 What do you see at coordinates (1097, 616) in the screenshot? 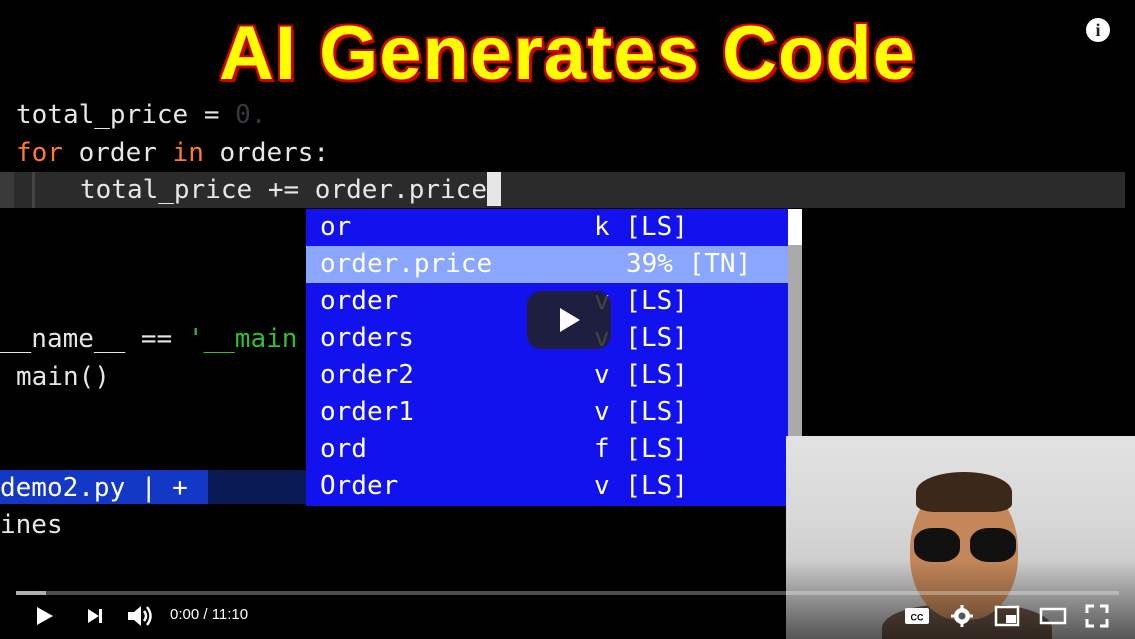
I see `fullscreen-icon` at bounding box center [1097, 616].